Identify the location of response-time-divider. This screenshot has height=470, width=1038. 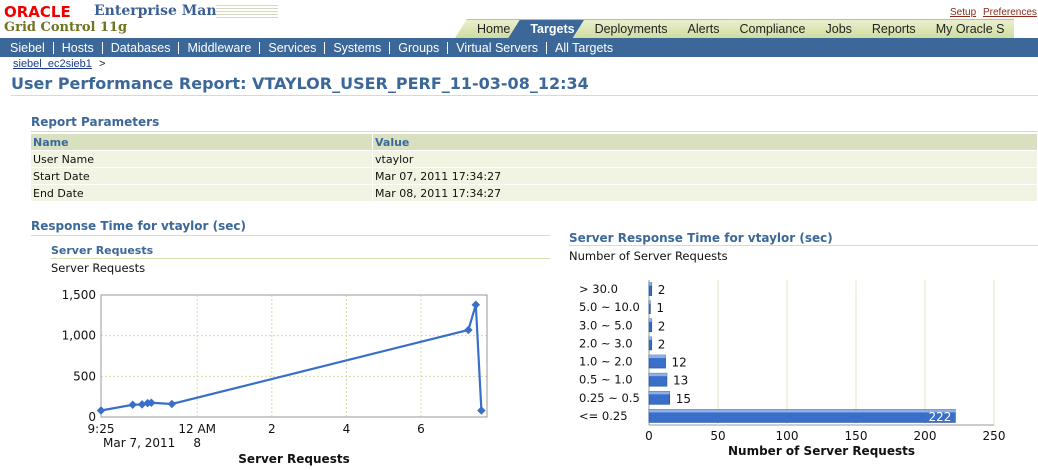
(290, 235).